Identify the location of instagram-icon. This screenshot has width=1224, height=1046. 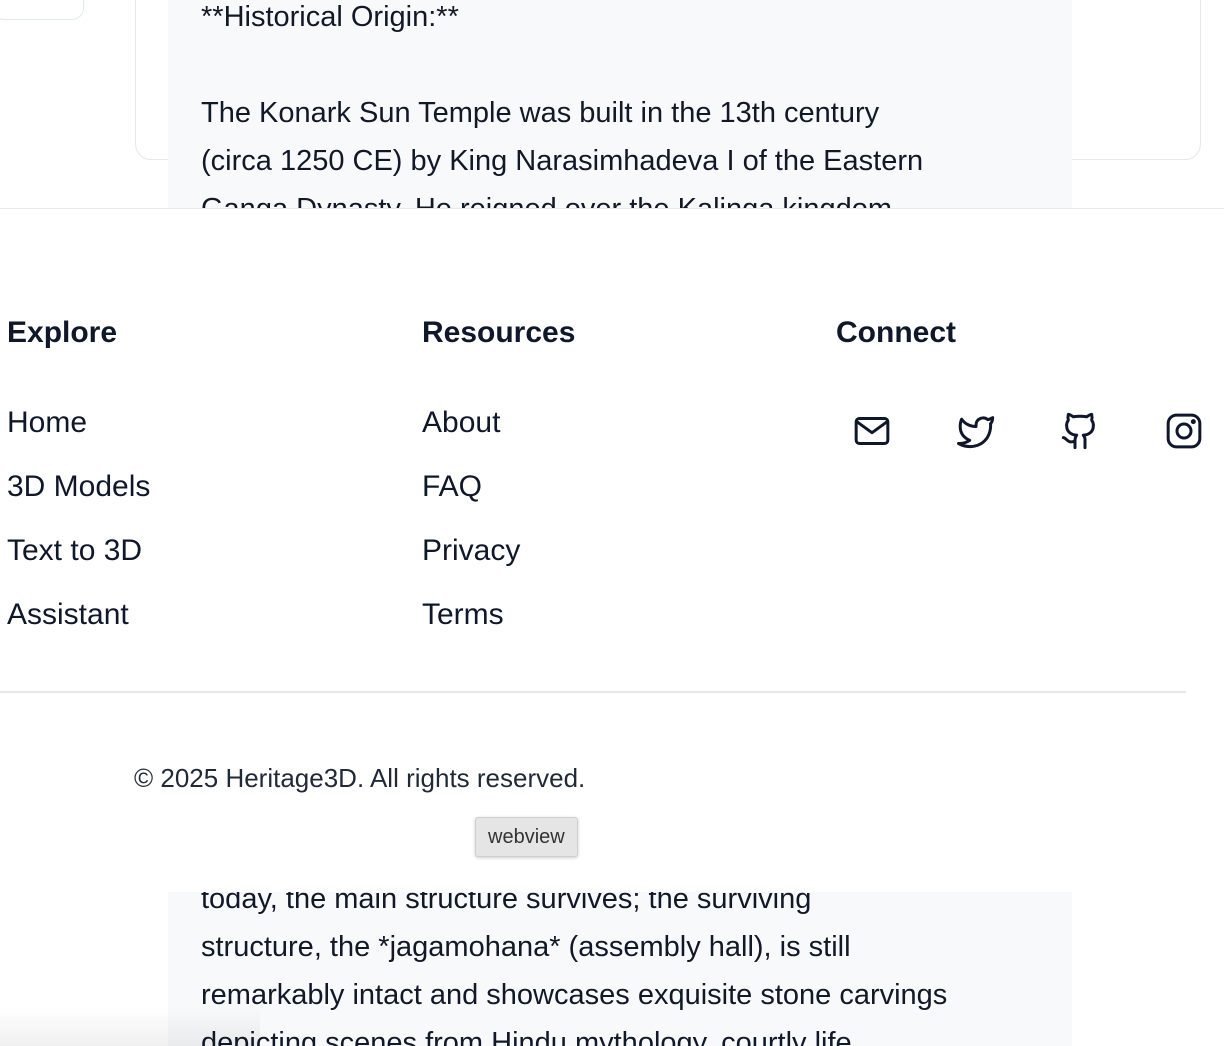
(1184, 431).